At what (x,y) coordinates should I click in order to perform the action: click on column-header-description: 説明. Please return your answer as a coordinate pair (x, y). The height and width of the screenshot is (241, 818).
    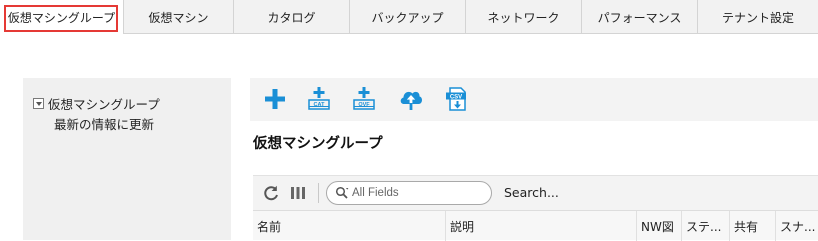
    Looking at the image, I should click on (541, 226).